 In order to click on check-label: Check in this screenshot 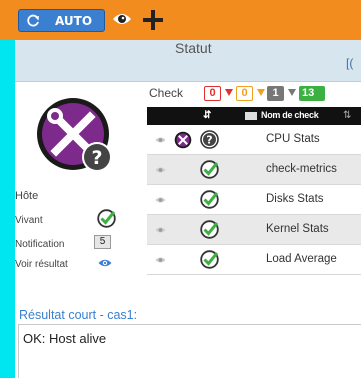, I will do `click(166, 93)`.